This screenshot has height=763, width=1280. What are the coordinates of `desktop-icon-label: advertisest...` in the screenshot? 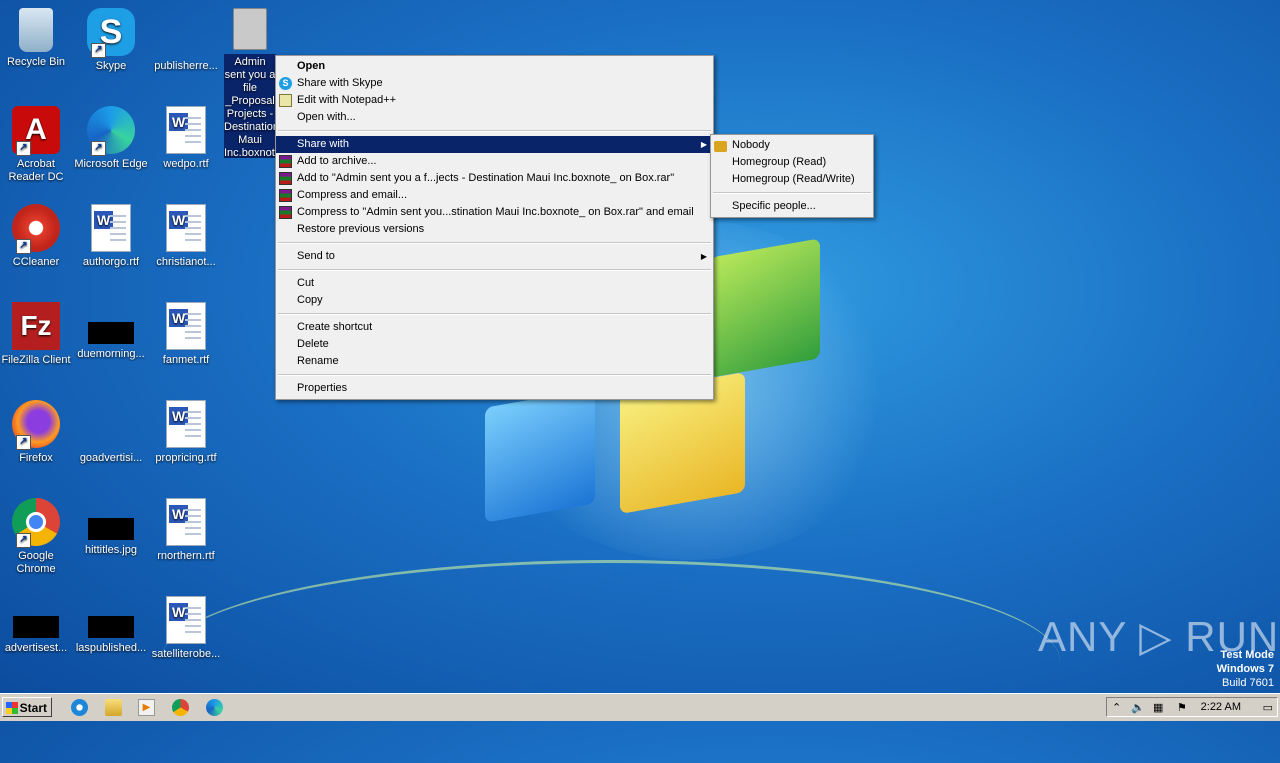 It's located at (36, 648).